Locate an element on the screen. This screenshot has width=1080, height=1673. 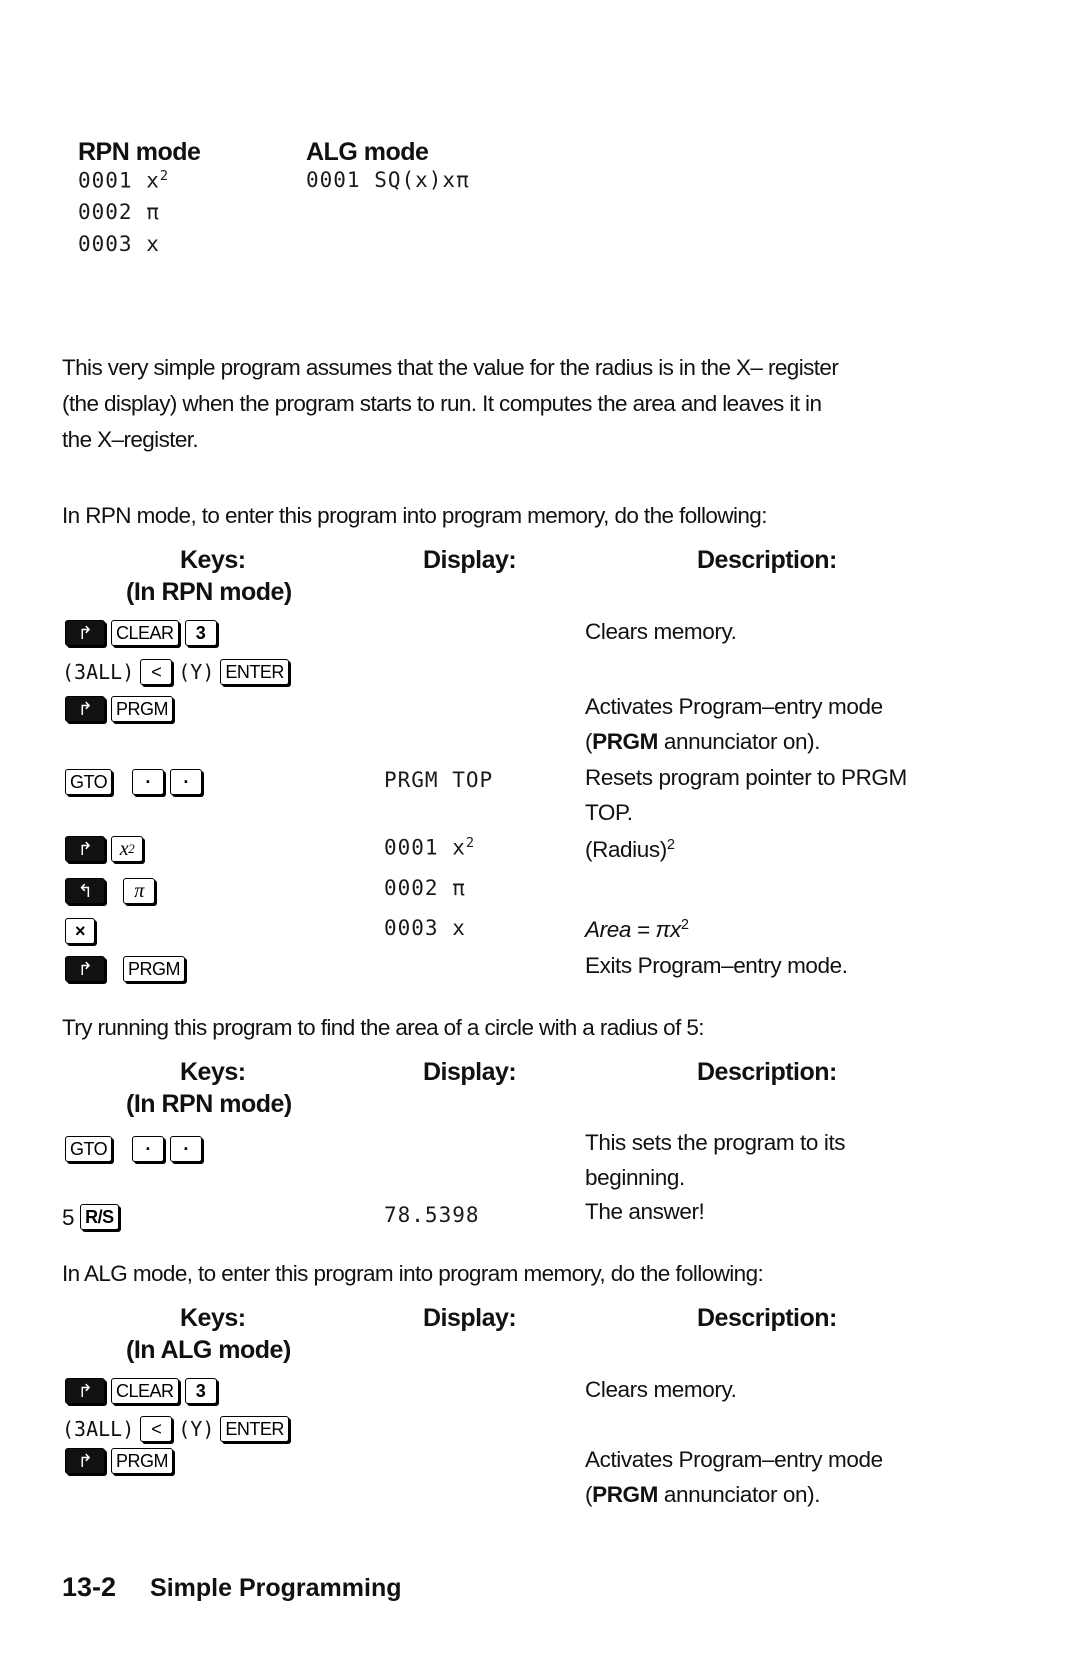
prgm-annunciator-label: PRGM is located at coordinates (625, 1494).